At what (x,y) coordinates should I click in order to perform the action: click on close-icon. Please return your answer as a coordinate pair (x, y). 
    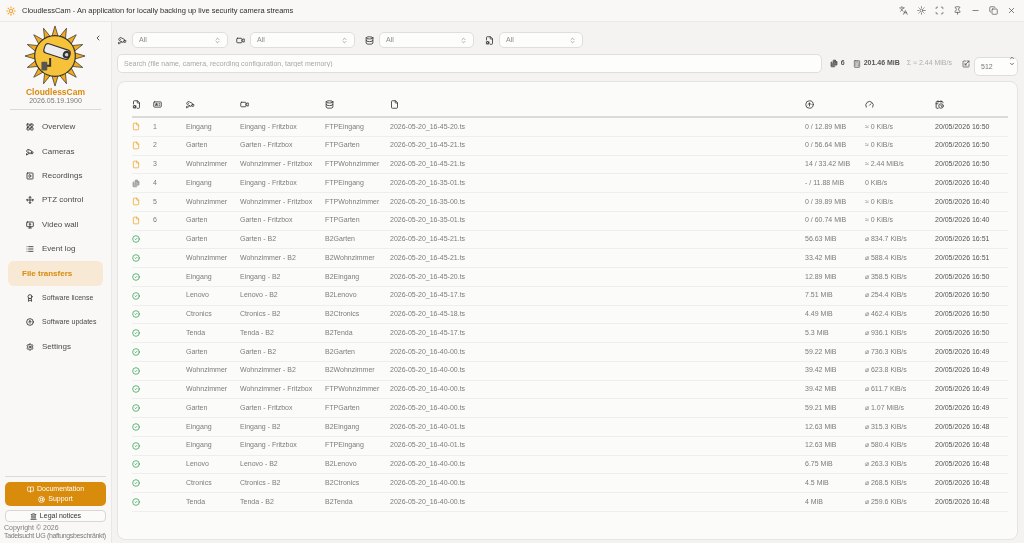
    Looking at the image, I should click on (1011, 10).